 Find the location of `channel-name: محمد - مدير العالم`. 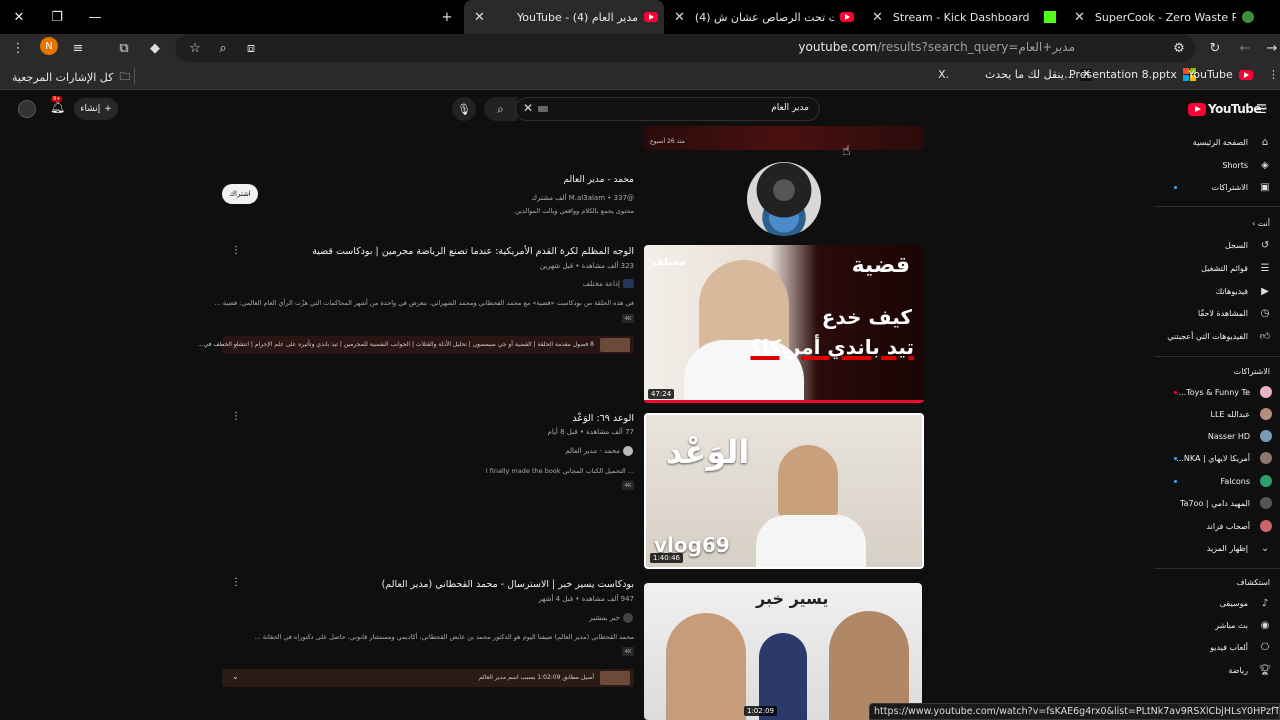

channel-name: محمد - مدير العالم is located at coordinates (599, 180).